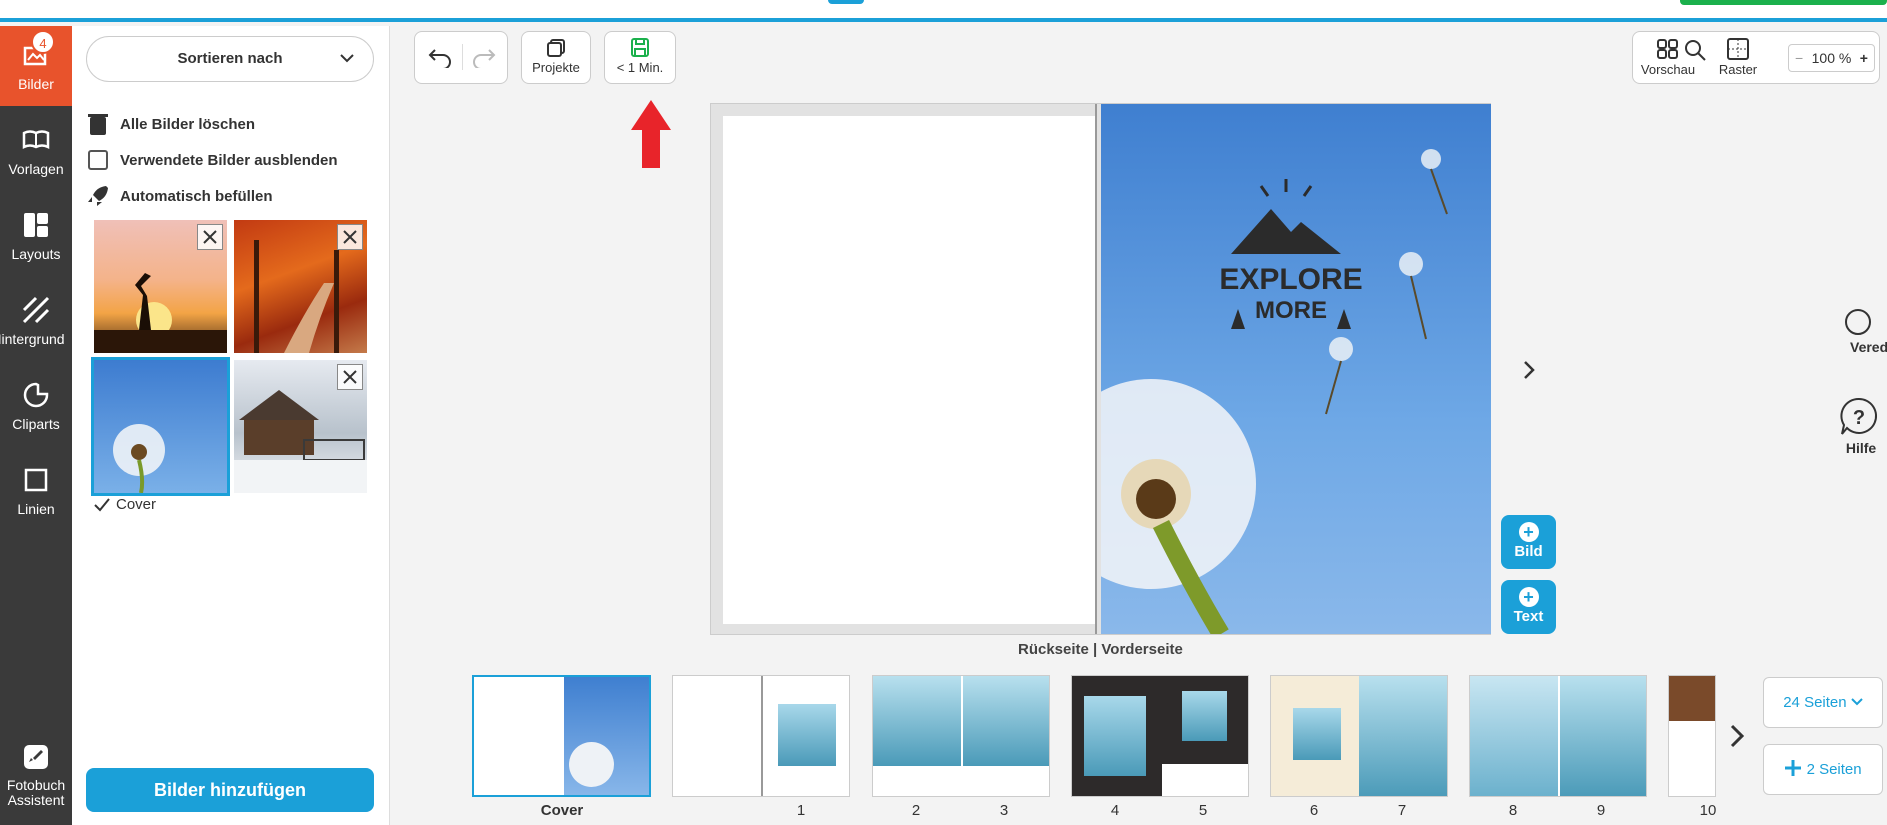  I want to click on rail-label-assistant: Fotobuch Assistent, so click(36, 793).